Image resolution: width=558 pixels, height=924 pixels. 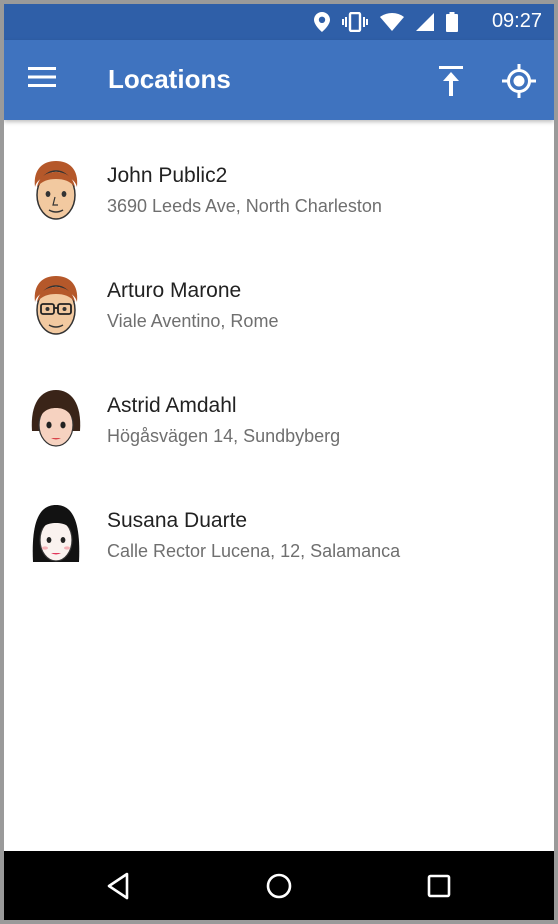 What do you see at coordinates (322, 22) in the screenshot?
I see `location-pin-icon` at bounding box center [322, 22].